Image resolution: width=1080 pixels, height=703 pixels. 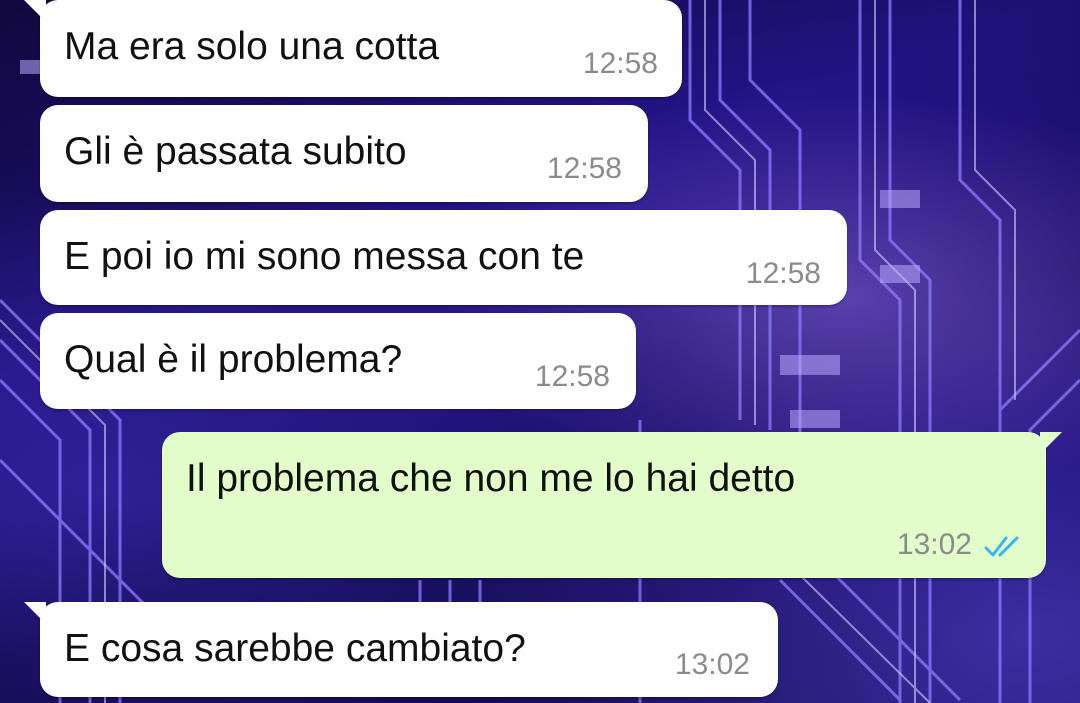 I want to click on incoming-message: Ma era solo una cotta 12:58, so click(x=353, y=48).